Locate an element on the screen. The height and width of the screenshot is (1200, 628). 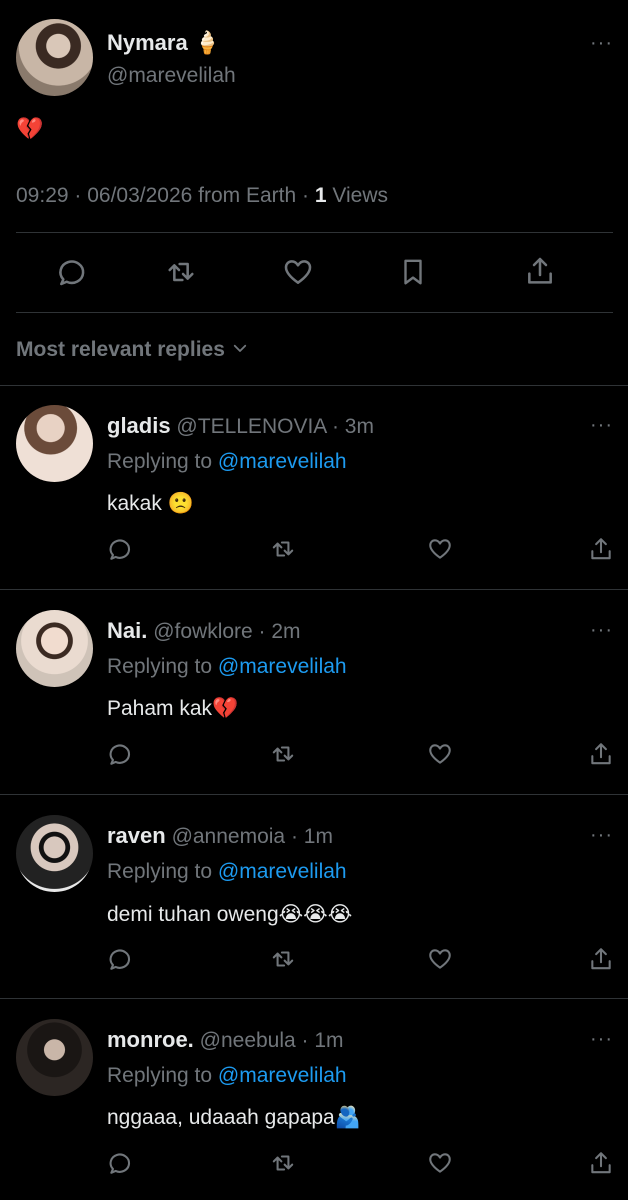
author-avatar is located at coordinates (54, 57).